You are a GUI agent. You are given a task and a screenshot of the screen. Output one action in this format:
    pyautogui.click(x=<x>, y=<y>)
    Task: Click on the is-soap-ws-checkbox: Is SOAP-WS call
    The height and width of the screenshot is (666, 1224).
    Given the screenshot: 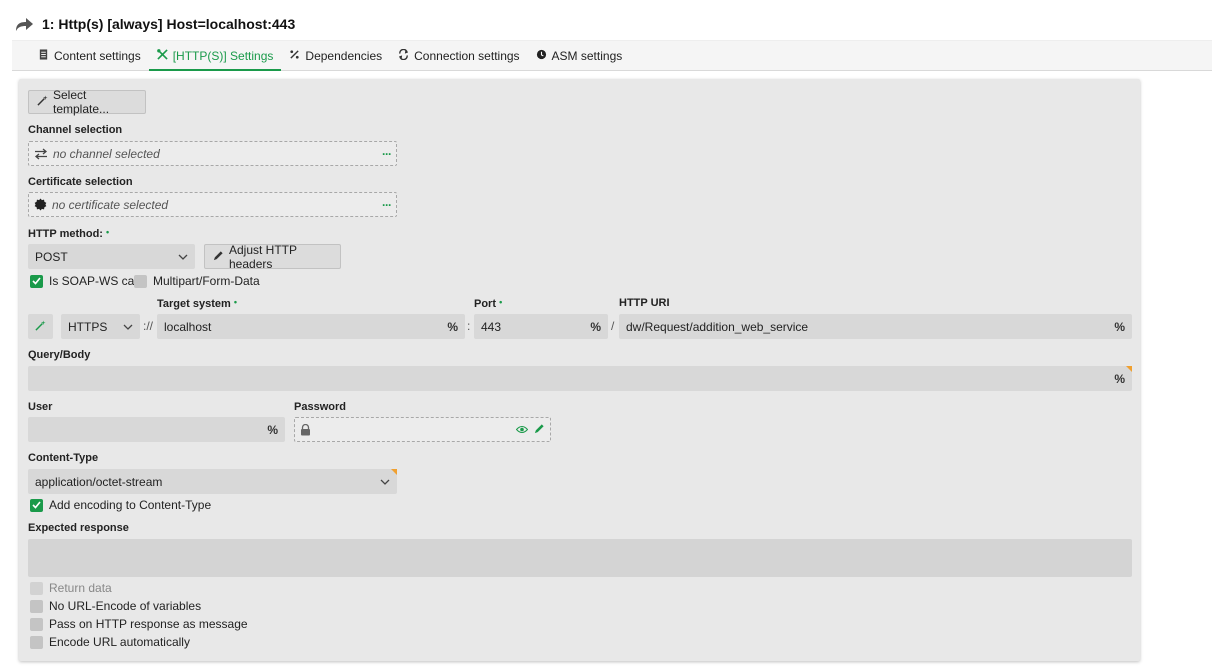 What is the action you would take?
    pyautogui.click(x=85, y=281)
    